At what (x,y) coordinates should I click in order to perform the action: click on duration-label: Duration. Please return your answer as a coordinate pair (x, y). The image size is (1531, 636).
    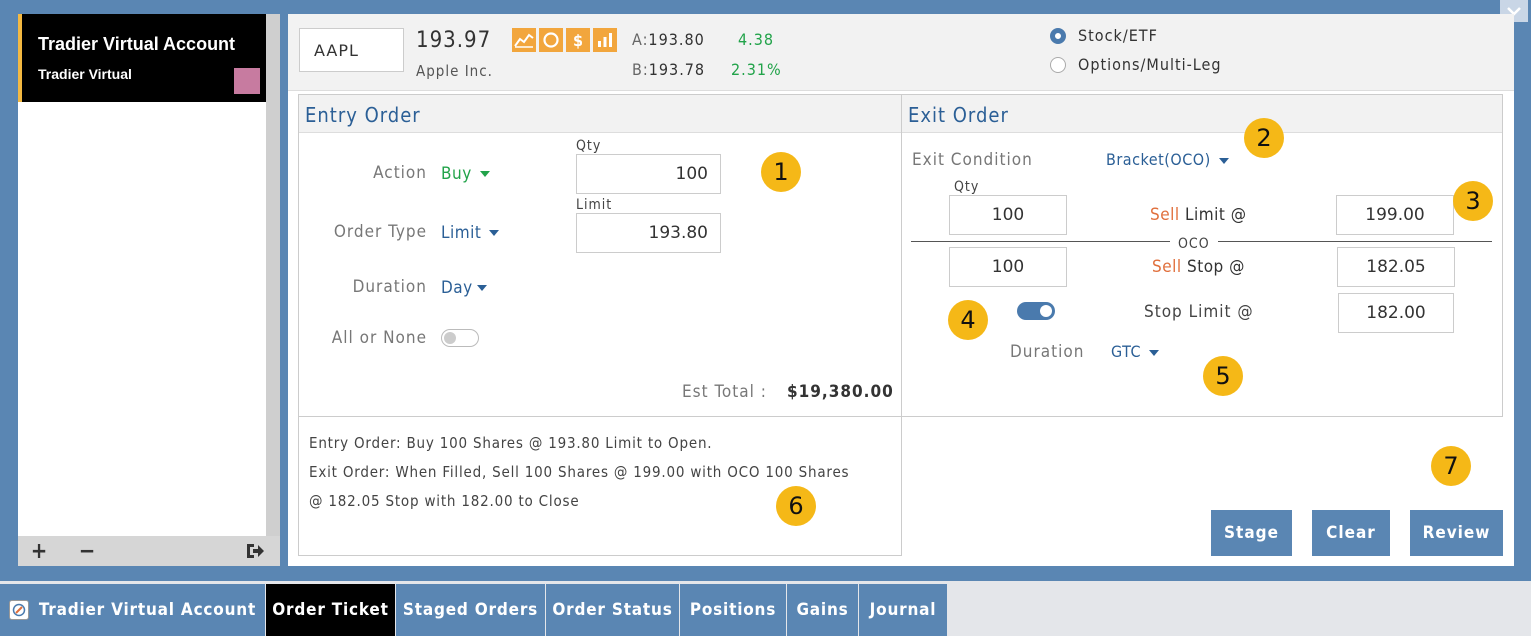
    Looking at the image, I should click on (389, 287).